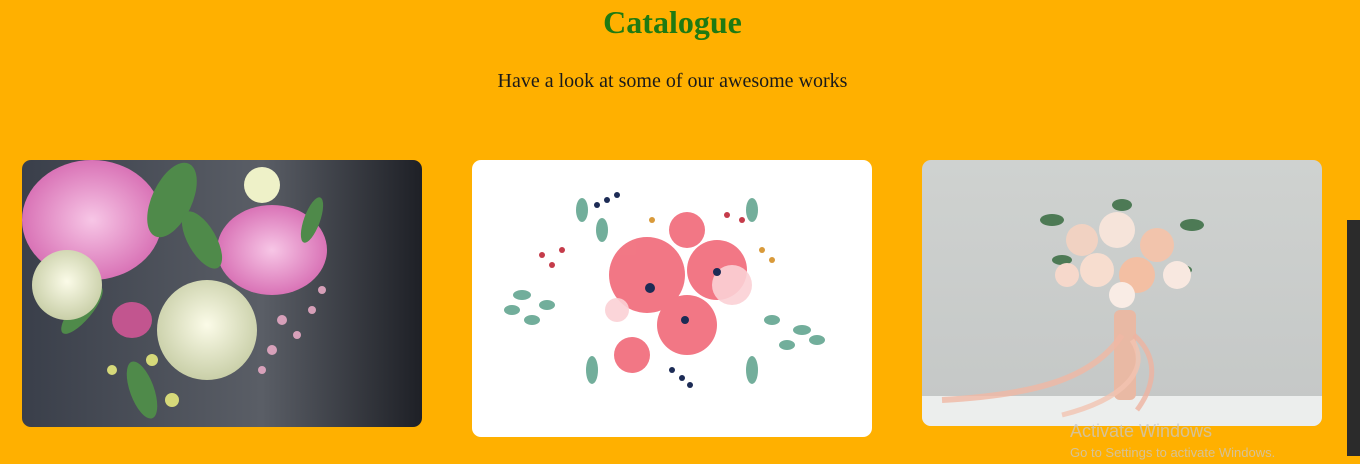  I want to click on watercolor-poppies-illustration, so click(664, 290).